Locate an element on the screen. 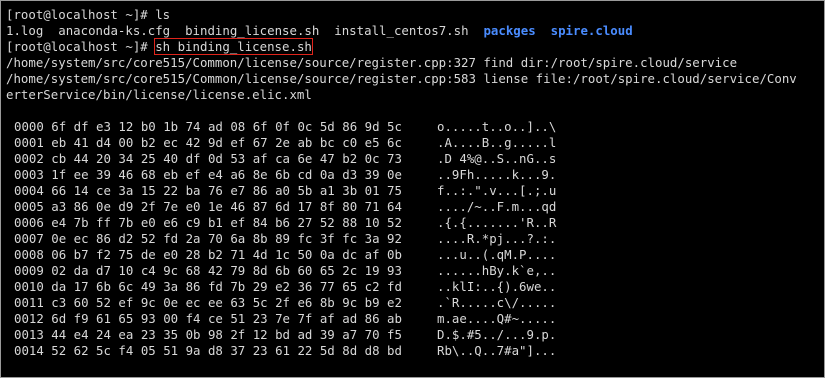 The width and height of the screenshot is (825, 378). prompt-line-1: [root@localhost ~]# ls is located at coordinates (88, 15).